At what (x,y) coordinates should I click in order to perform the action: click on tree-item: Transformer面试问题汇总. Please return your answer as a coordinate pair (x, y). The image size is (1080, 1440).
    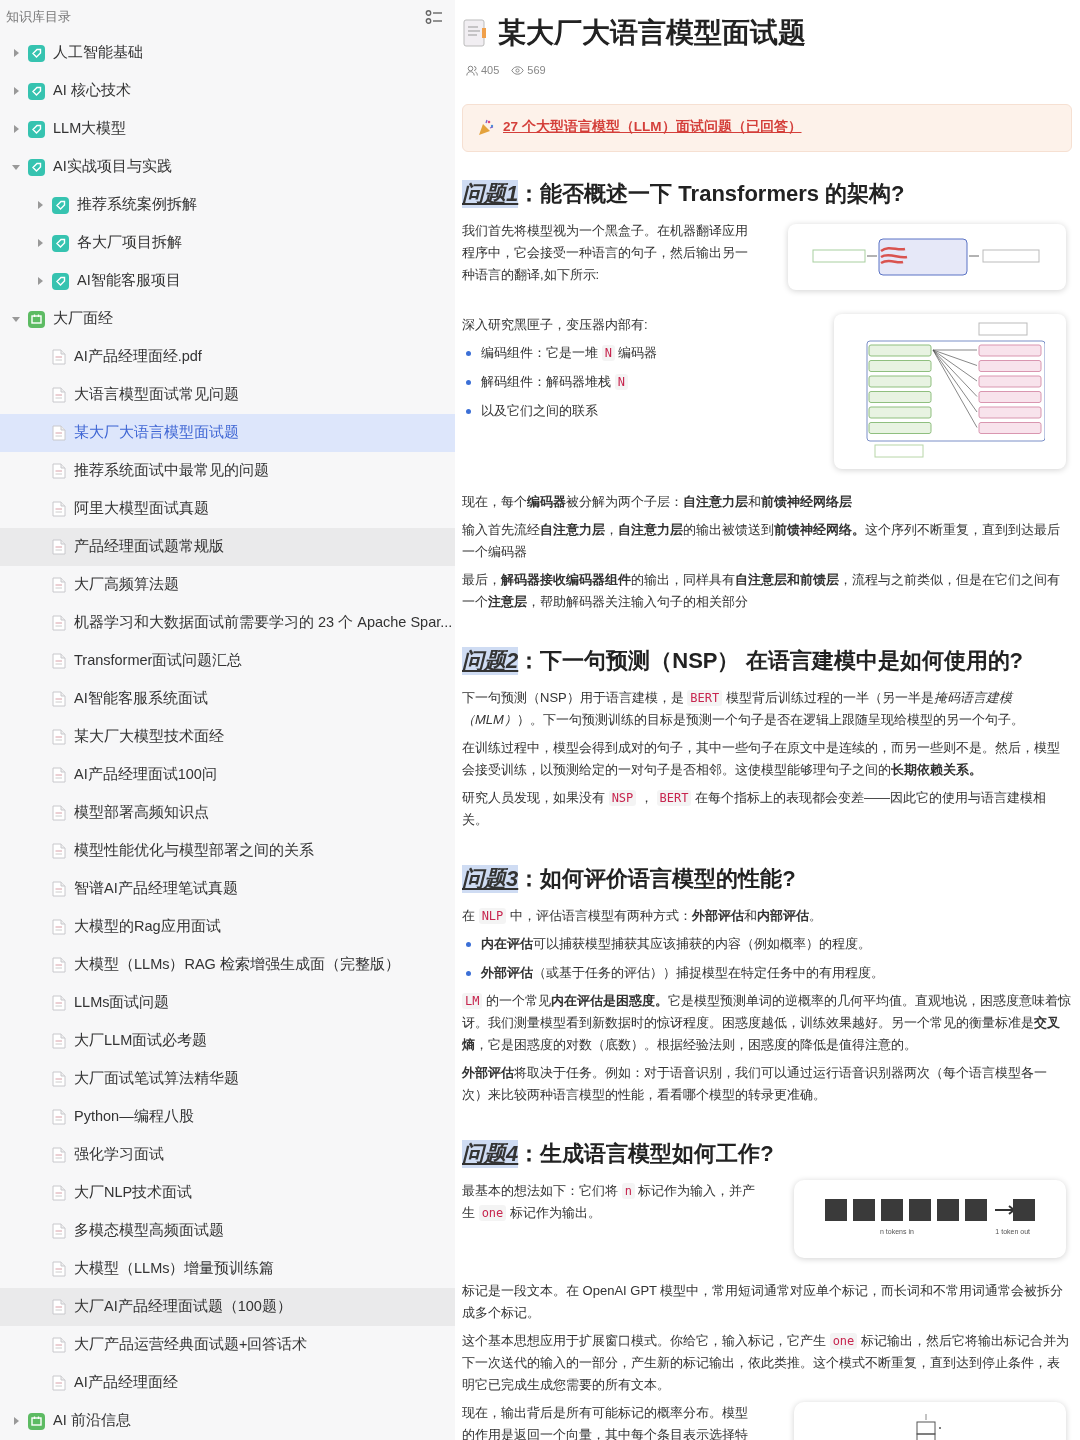
    Looking at the image, I should click on (227, 661).